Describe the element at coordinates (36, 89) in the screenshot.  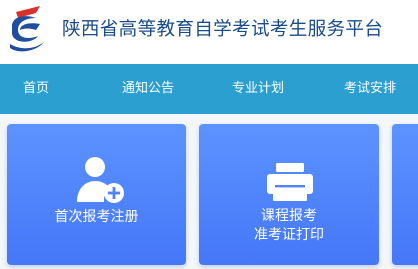
I see `nav-item-home: 首页` at that location.